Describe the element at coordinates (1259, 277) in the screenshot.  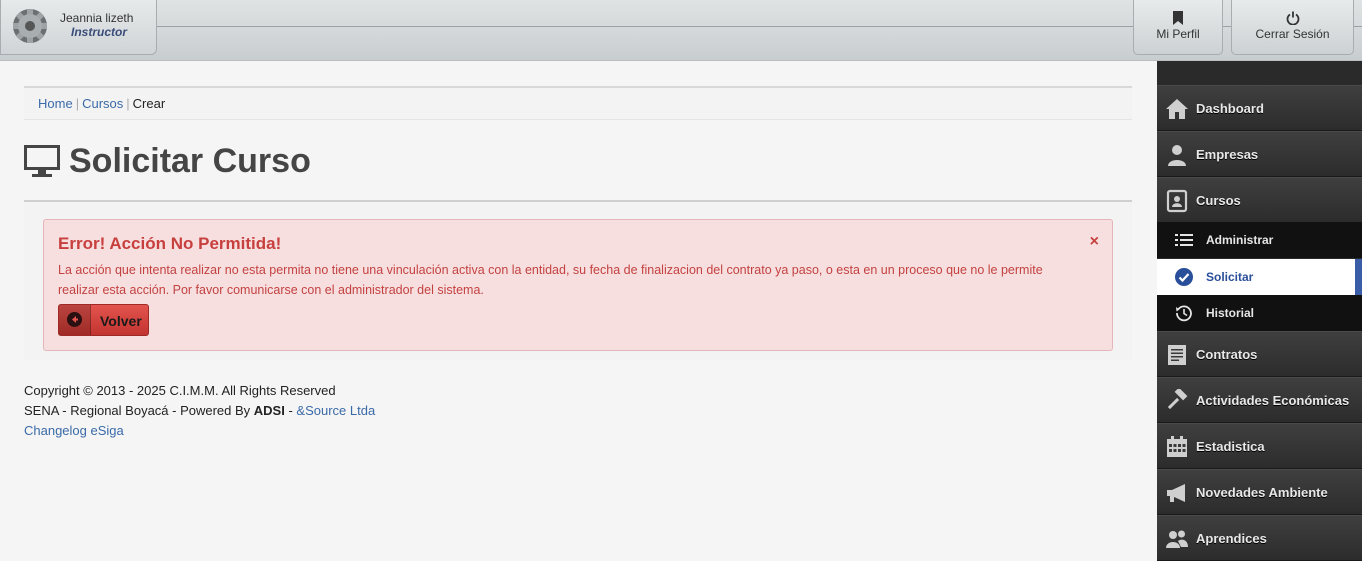
I see `sidebar-subitem-solicitar: Solicitar` at that location.